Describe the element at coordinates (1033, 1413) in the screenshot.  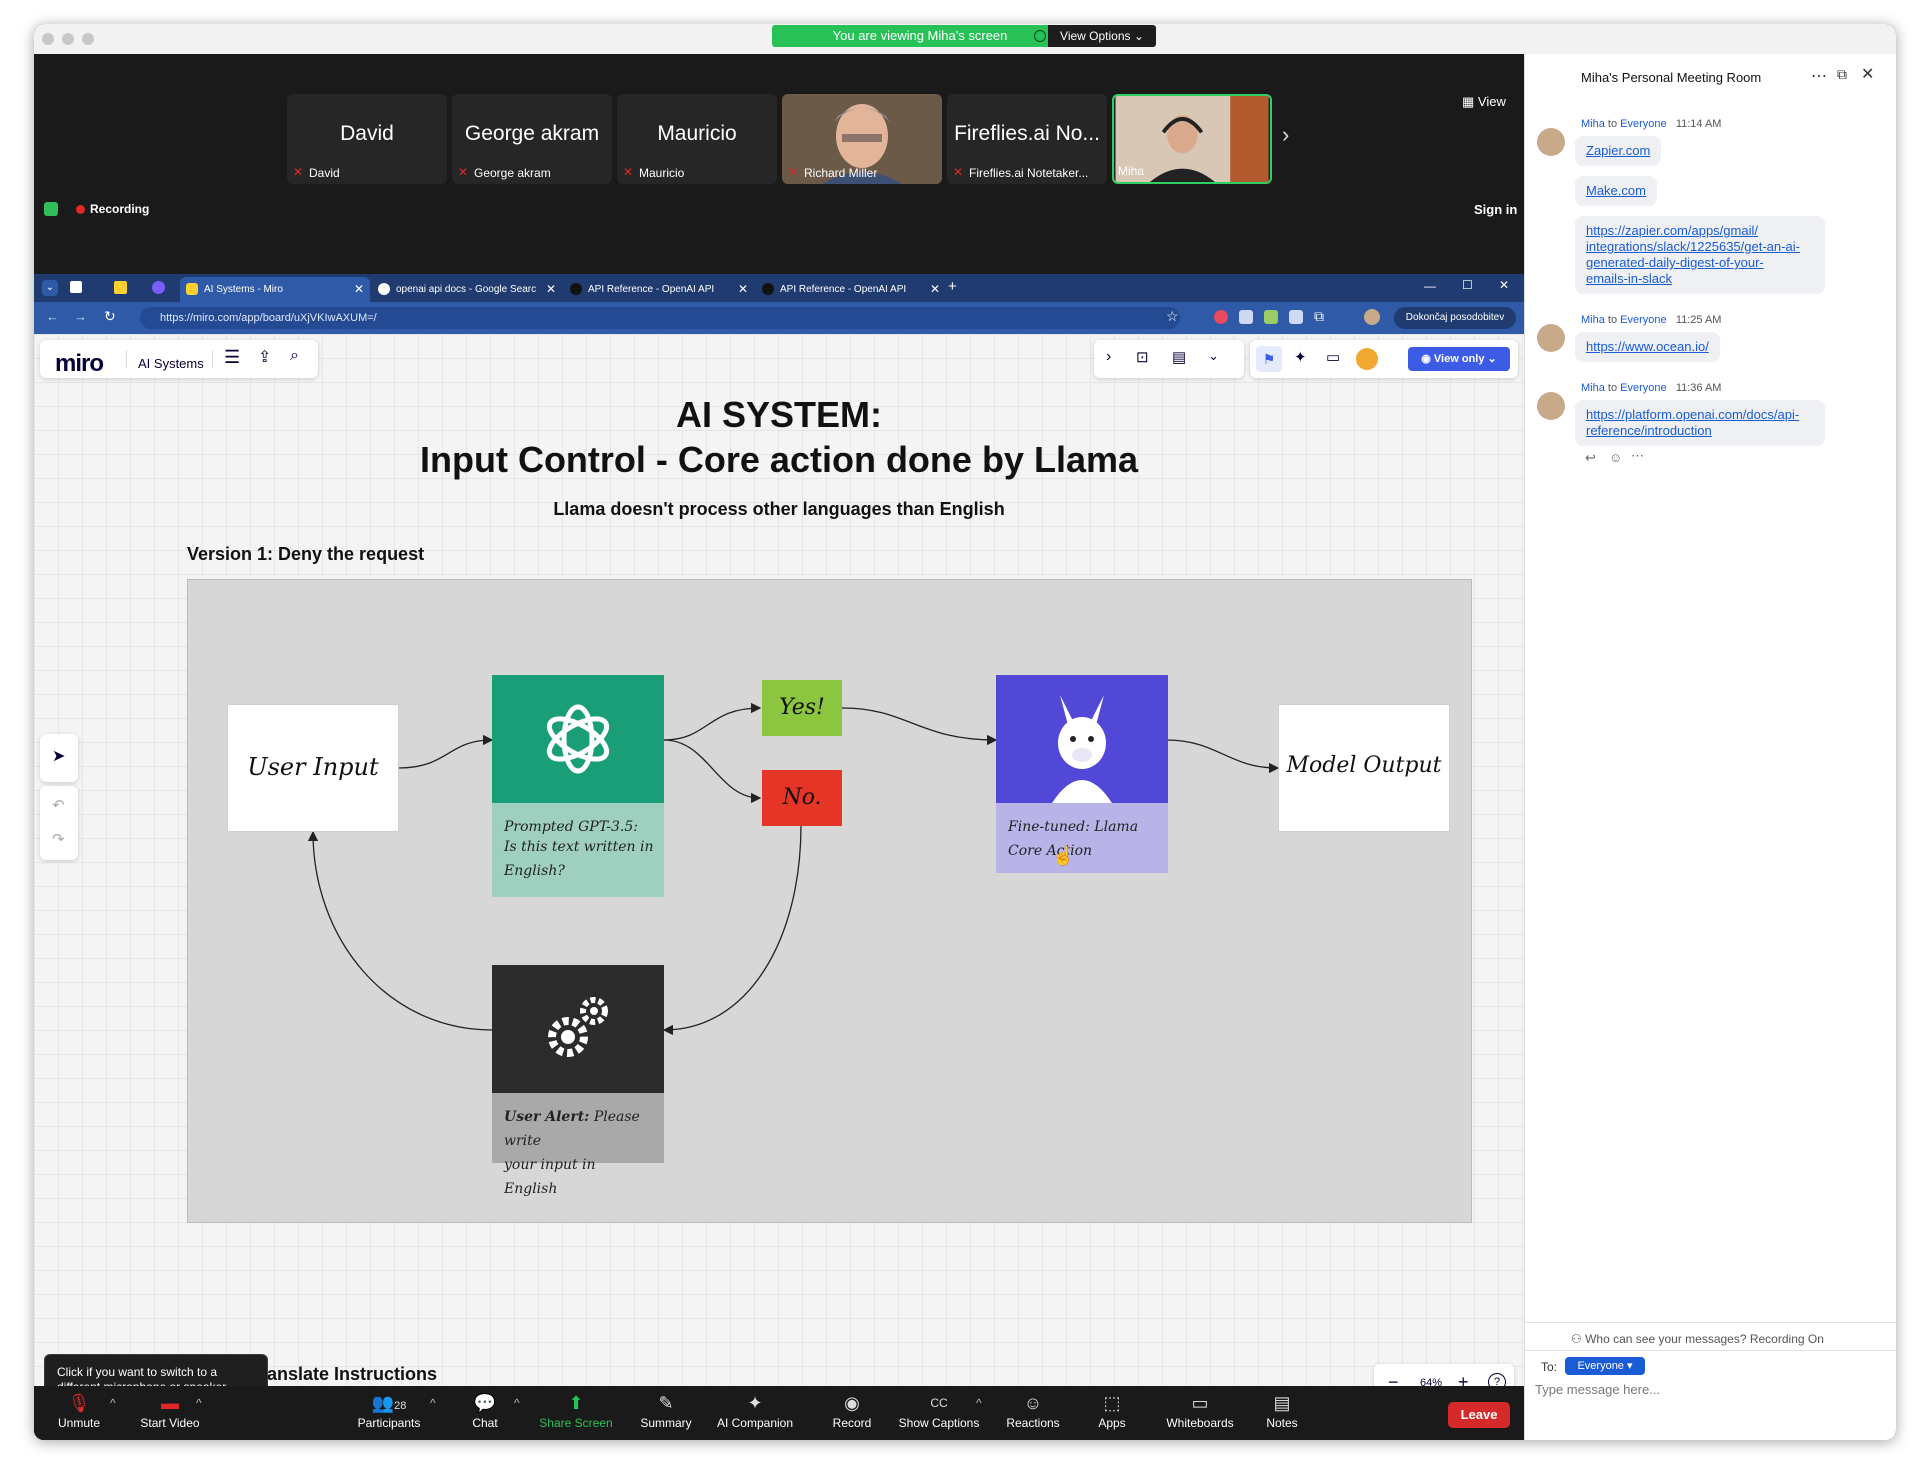
I see `reactions-button: ☺ Reactions` at that location.